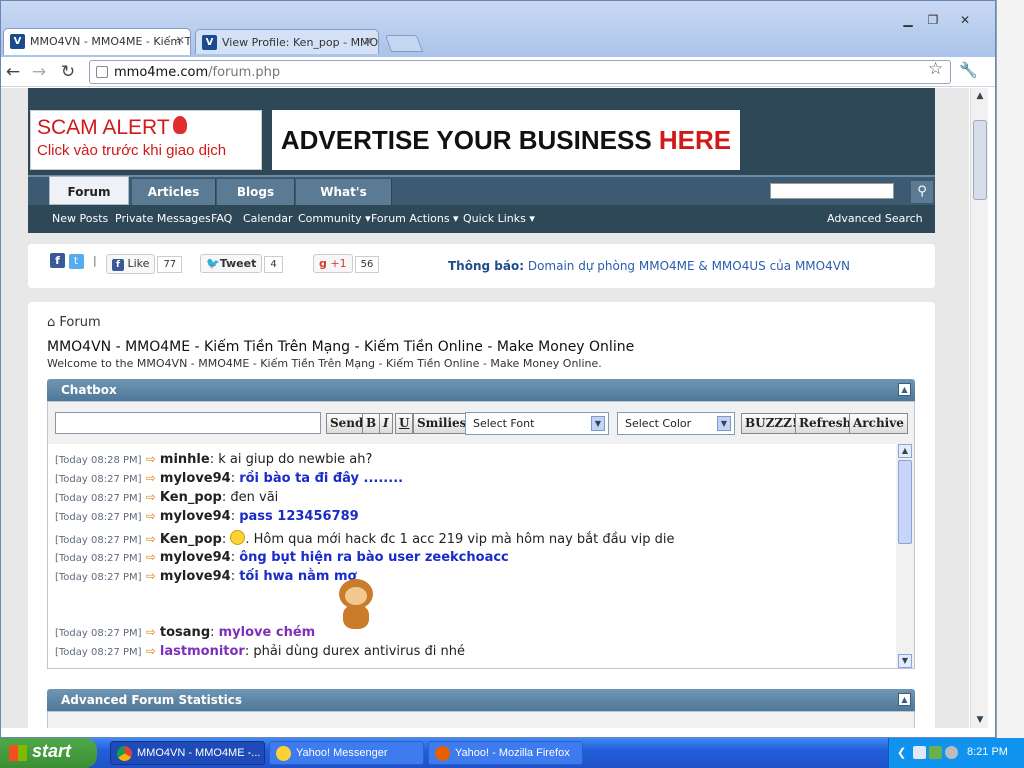 This screenshot has width=1024, height=768. What do you see at coordinates (185, 632) in the screenshot?
I see `chat-username: tosang` at bounding box center [185, 632].